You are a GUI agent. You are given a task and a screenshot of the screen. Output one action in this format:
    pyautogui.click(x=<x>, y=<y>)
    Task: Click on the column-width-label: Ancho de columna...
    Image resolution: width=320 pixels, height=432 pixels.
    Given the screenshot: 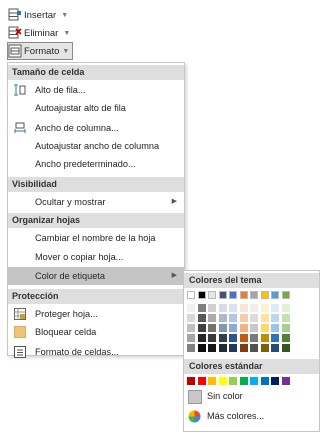 What is the action you would take?
    pyautogui.click(x=77, y=128)
    